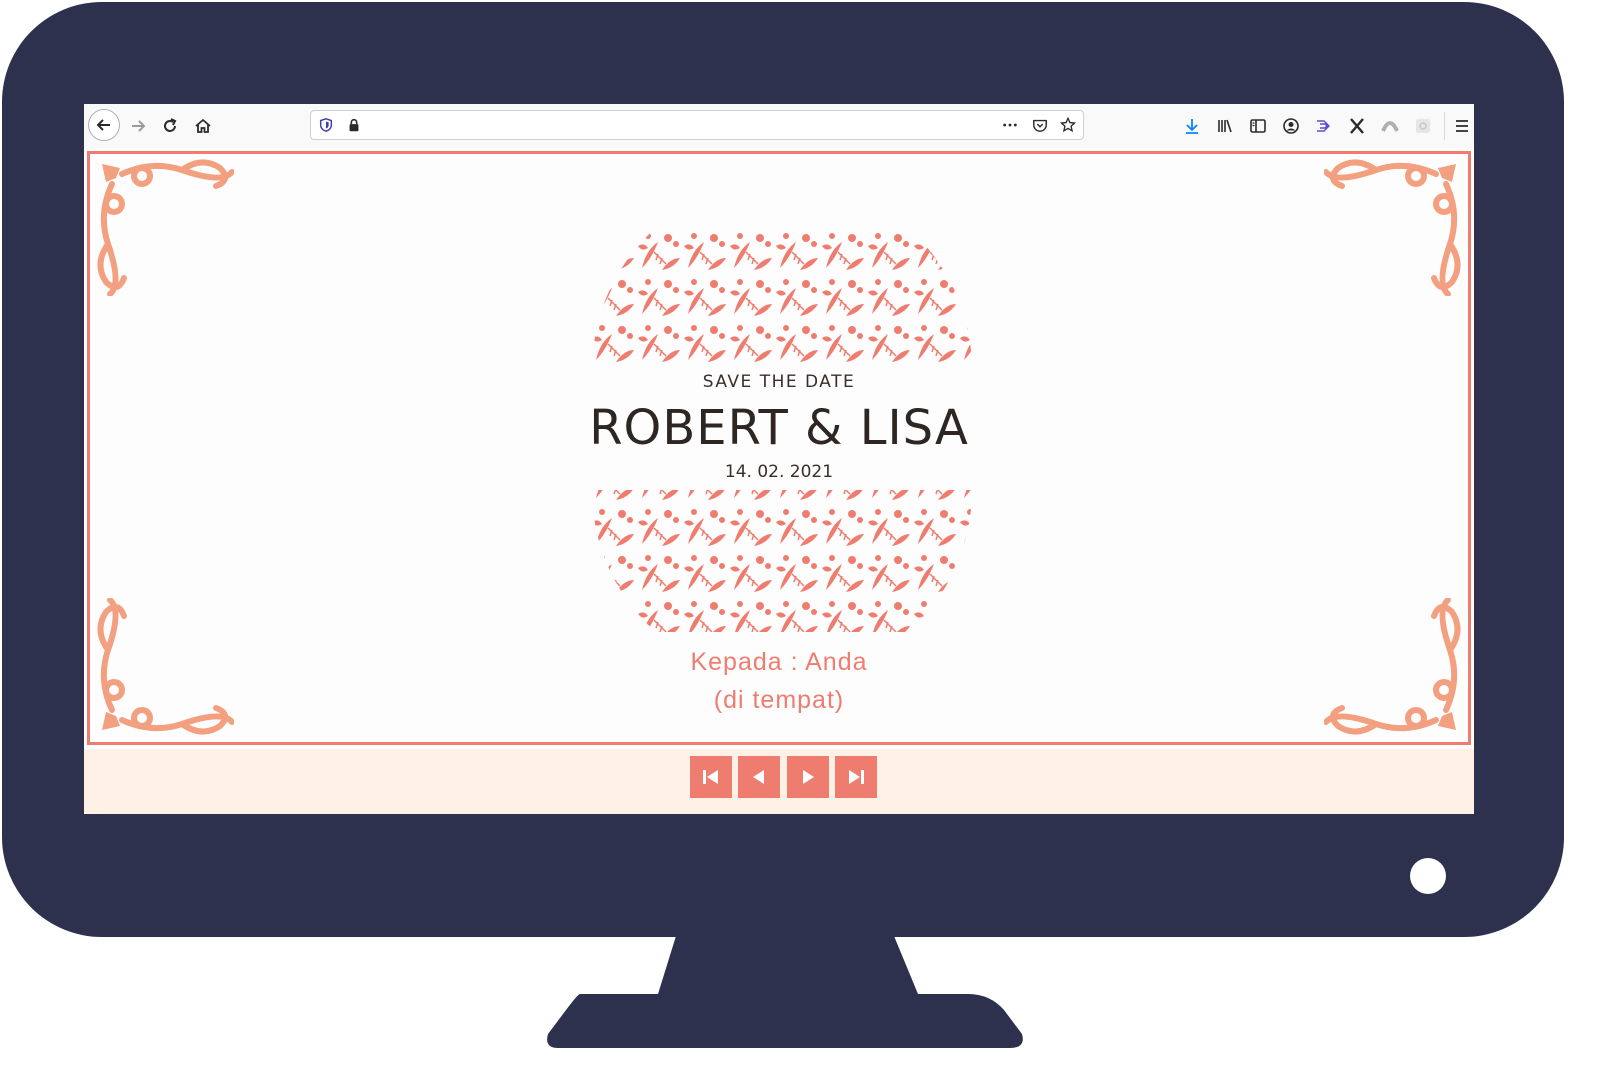  What do you see at coordinates (326, 125) in the screenshot?
I see `shield-icon` at bounding box center [326, 125].